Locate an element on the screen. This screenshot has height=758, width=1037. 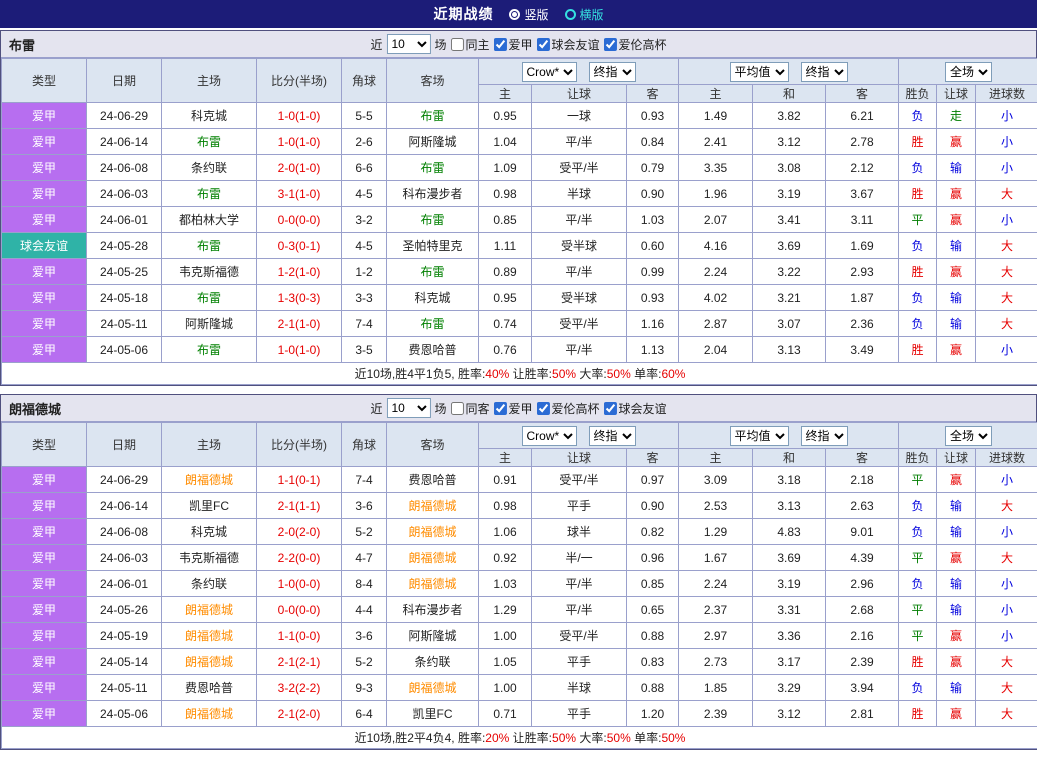
score: 2-2(0-0) is located at coordinates (299, 558).